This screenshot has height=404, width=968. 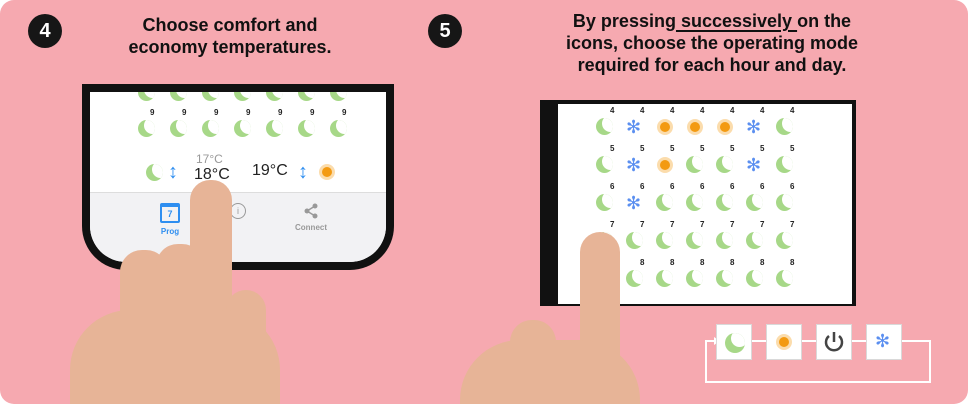 I want to click on mode-frost-box: ✻, so click(x=884, y=342).